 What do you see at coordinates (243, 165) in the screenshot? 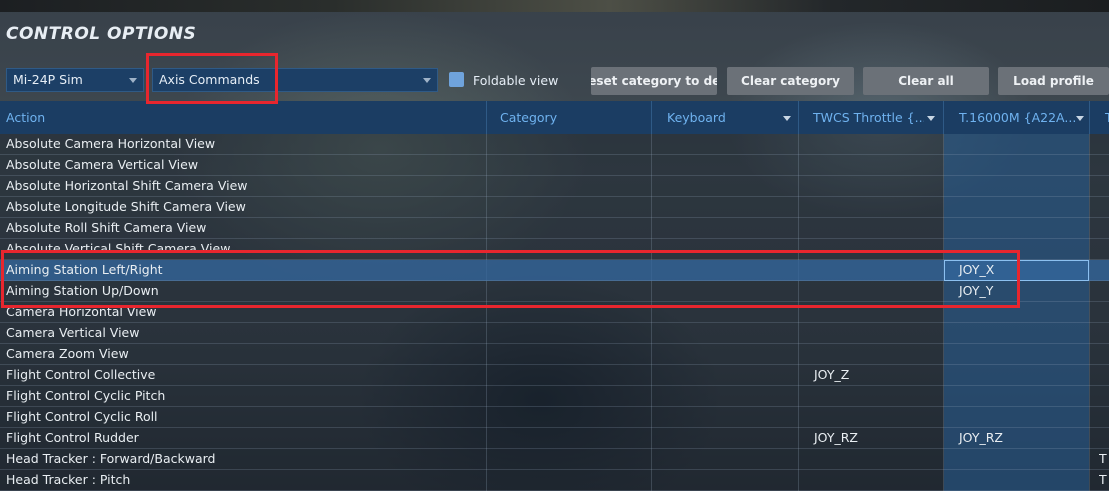
I see `action-cell: Absolute Camera Vertical View` at bounding box center [243, 165].